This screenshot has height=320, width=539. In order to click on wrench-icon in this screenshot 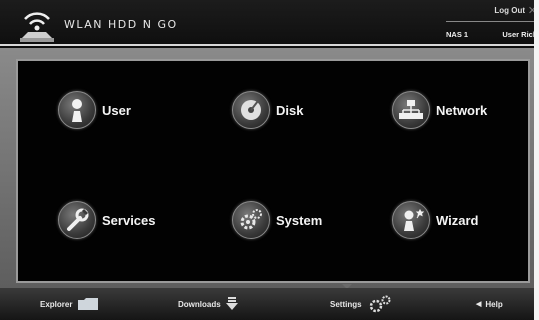, I will do `click(77, 220)`.